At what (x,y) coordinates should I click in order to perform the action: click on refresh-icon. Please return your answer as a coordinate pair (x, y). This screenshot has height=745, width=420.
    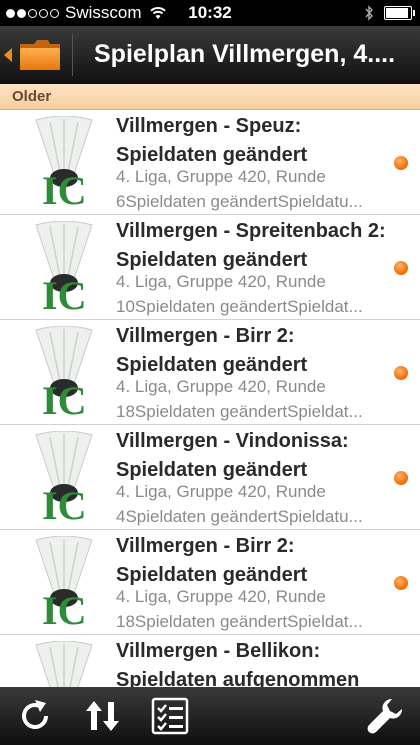
    Looking at the image, I should click on (35, 716).